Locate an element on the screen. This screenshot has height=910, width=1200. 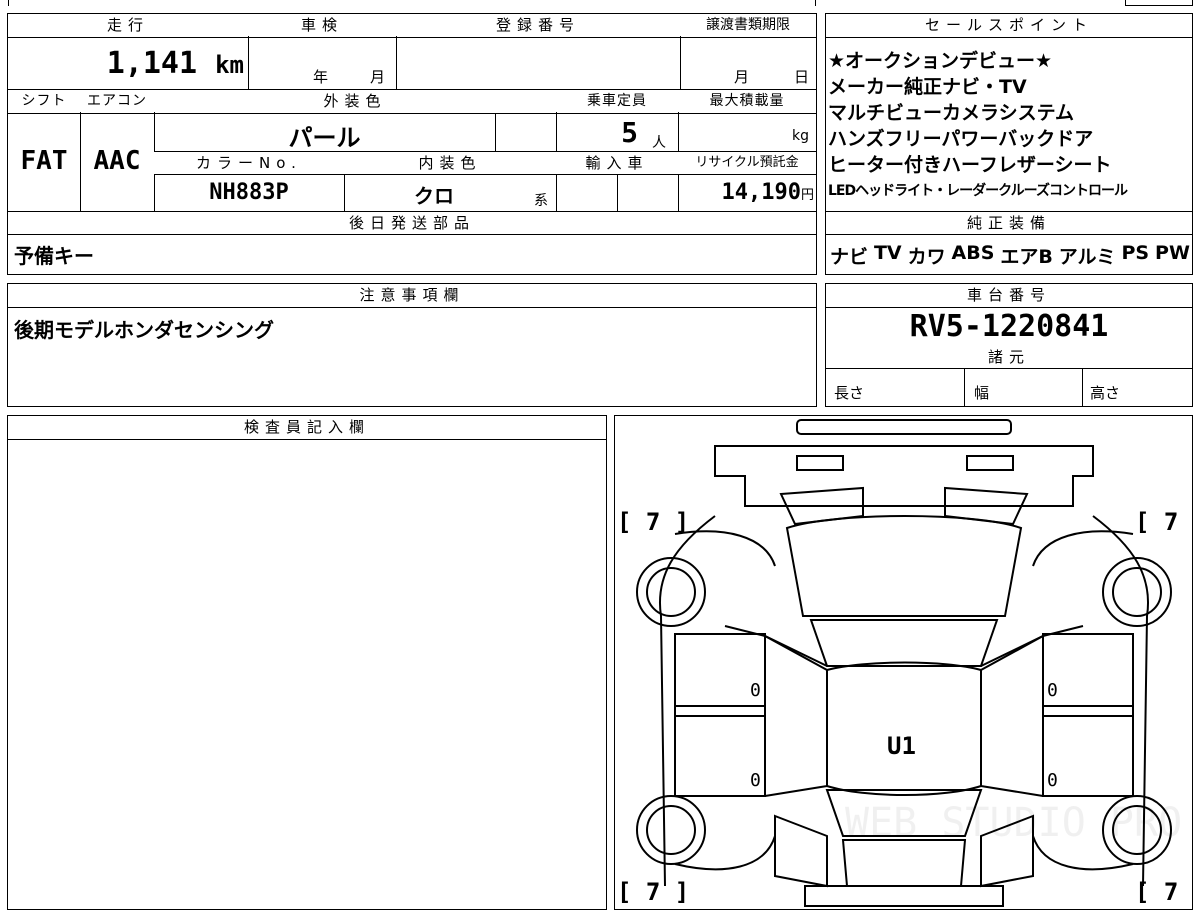
spec-title: 諸元 is located at coordinates (1009, 357).